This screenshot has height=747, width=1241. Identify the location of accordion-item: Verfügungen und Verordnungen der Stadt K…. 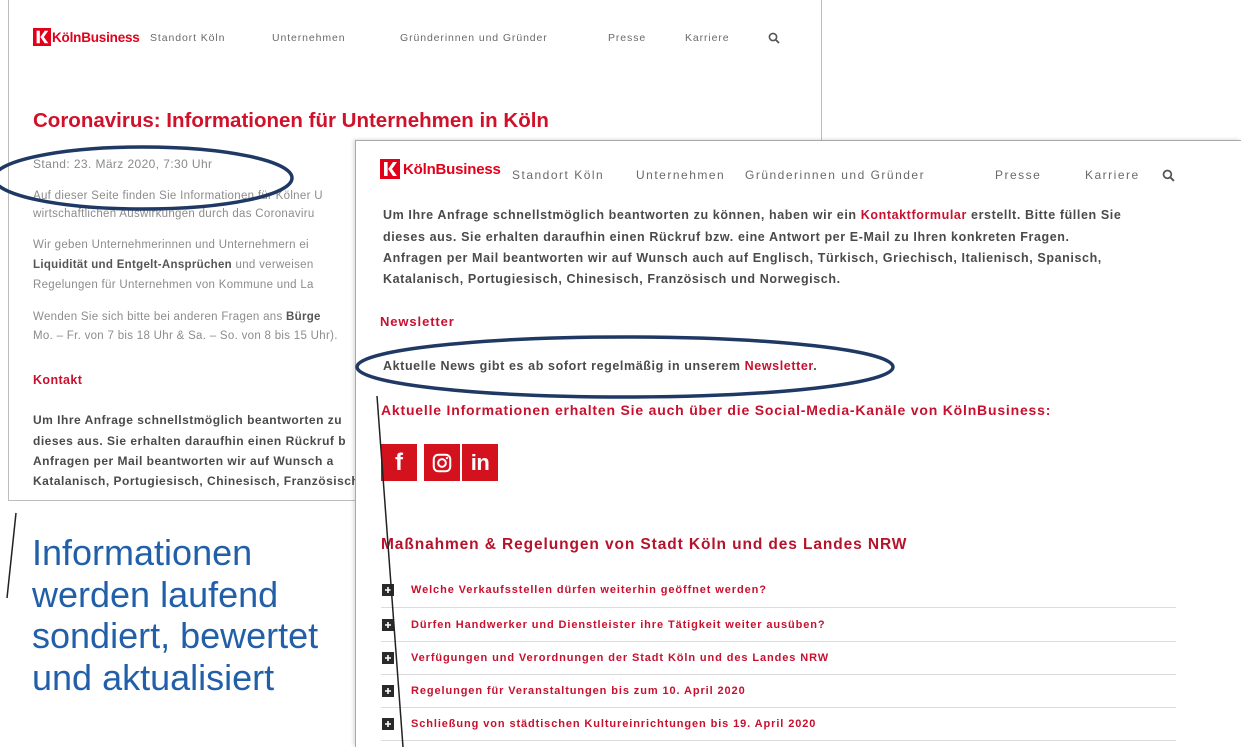
(778, 658).